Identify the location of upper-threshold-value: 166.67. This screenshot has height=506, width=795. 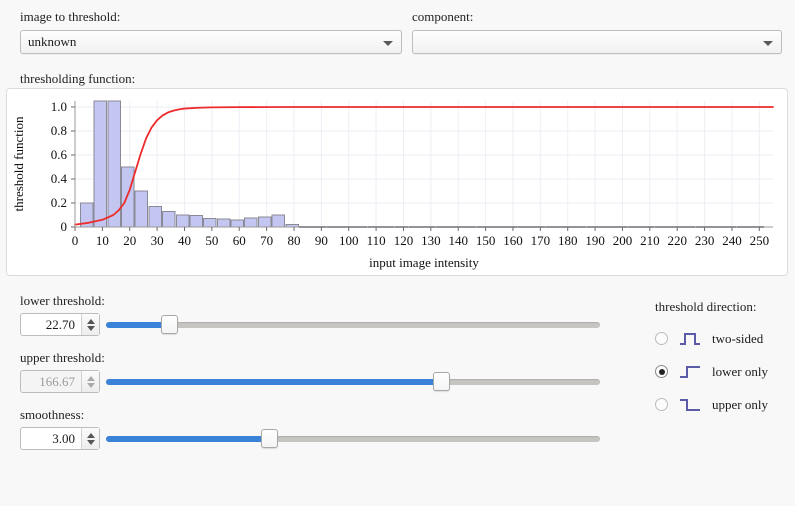
(57, 381).